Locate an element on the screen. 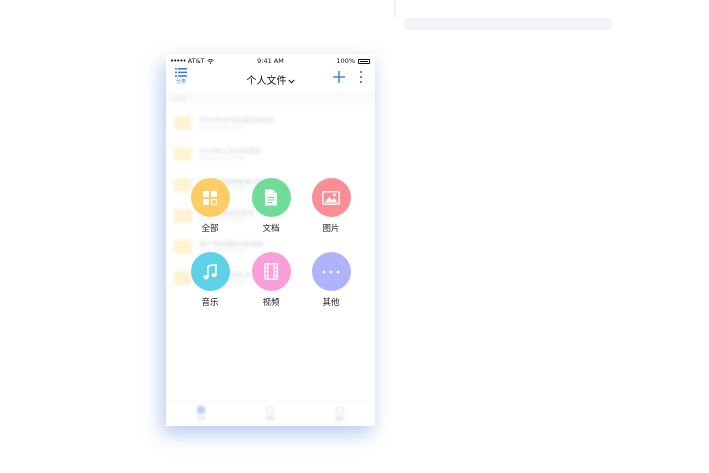 This screenshot has width=709, height=473. more-icon is located at coordinates (331, 271).